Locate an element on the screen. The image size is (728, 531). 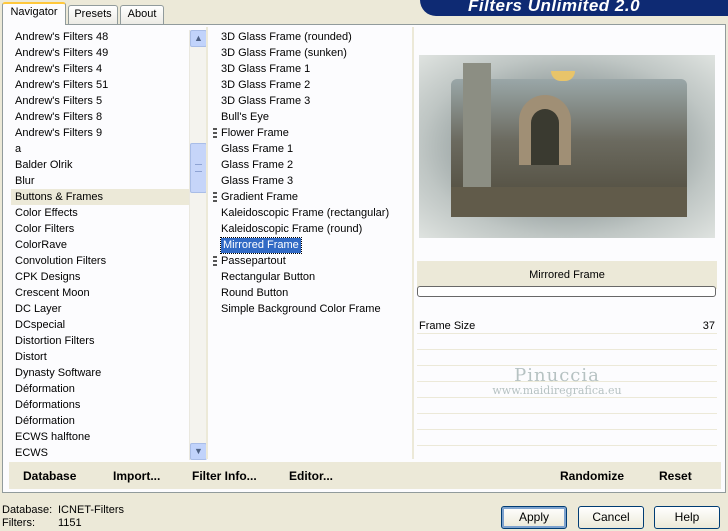
tab-navigator: Navigator is located at coordinates (34, 13).